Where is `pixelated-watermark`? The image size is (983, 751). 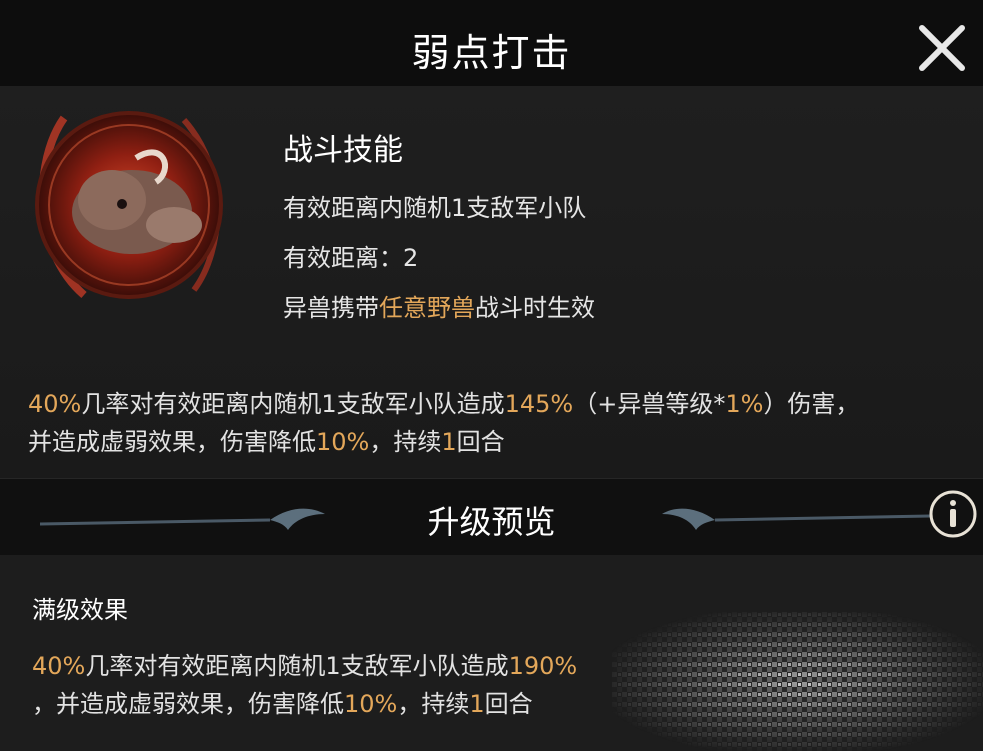 pixelated-watermark is located at coordinates (797, 681).